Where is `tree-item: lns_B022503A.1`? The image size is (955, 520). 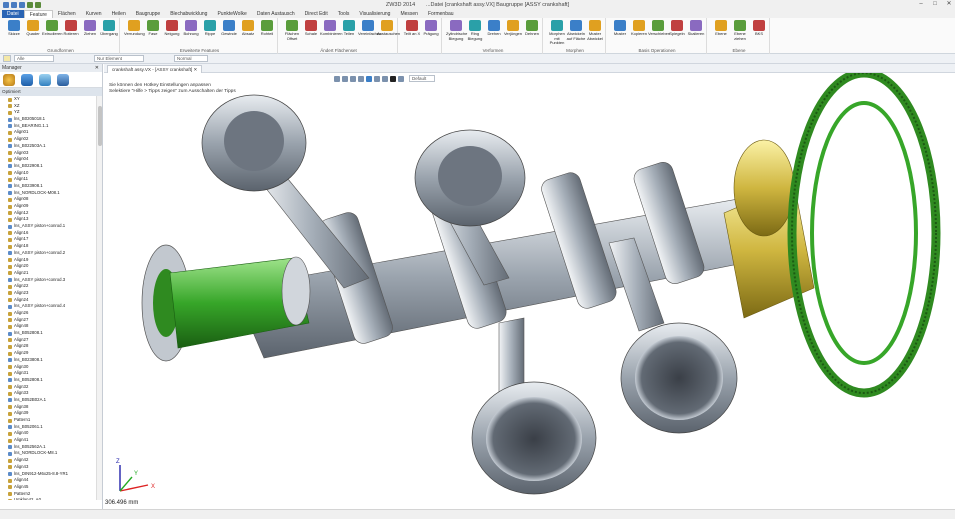 tree-item: lns_B022503A.1 is located at coordinates (48, 146).